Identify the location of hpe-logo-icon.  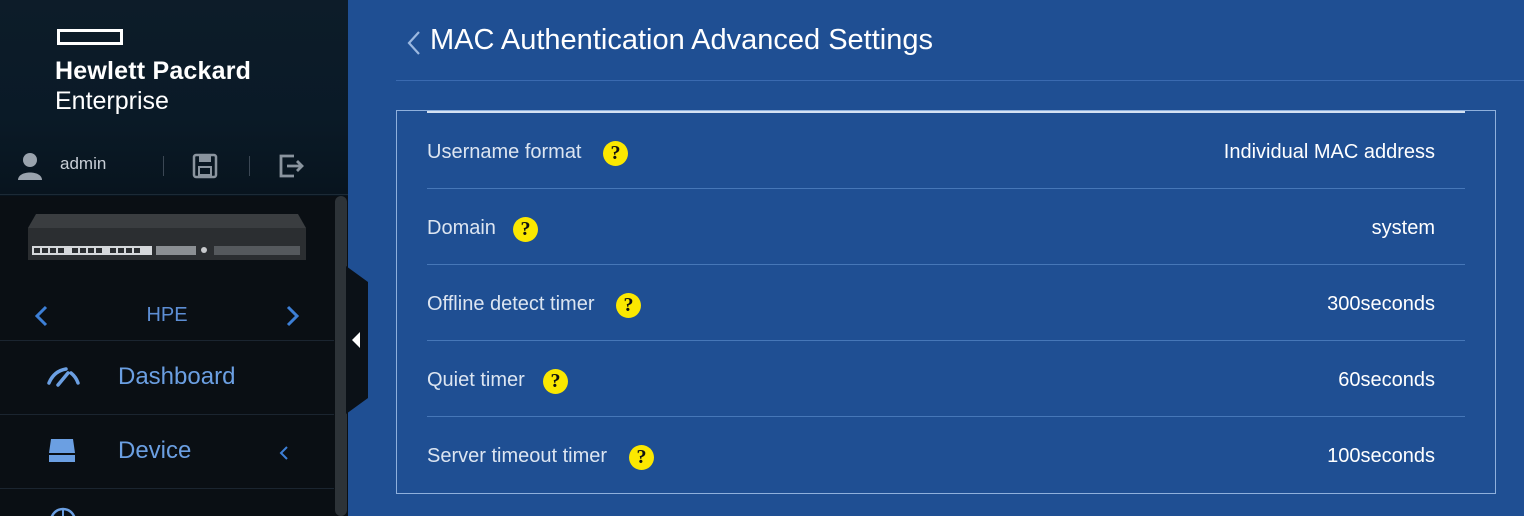
(90, 37).